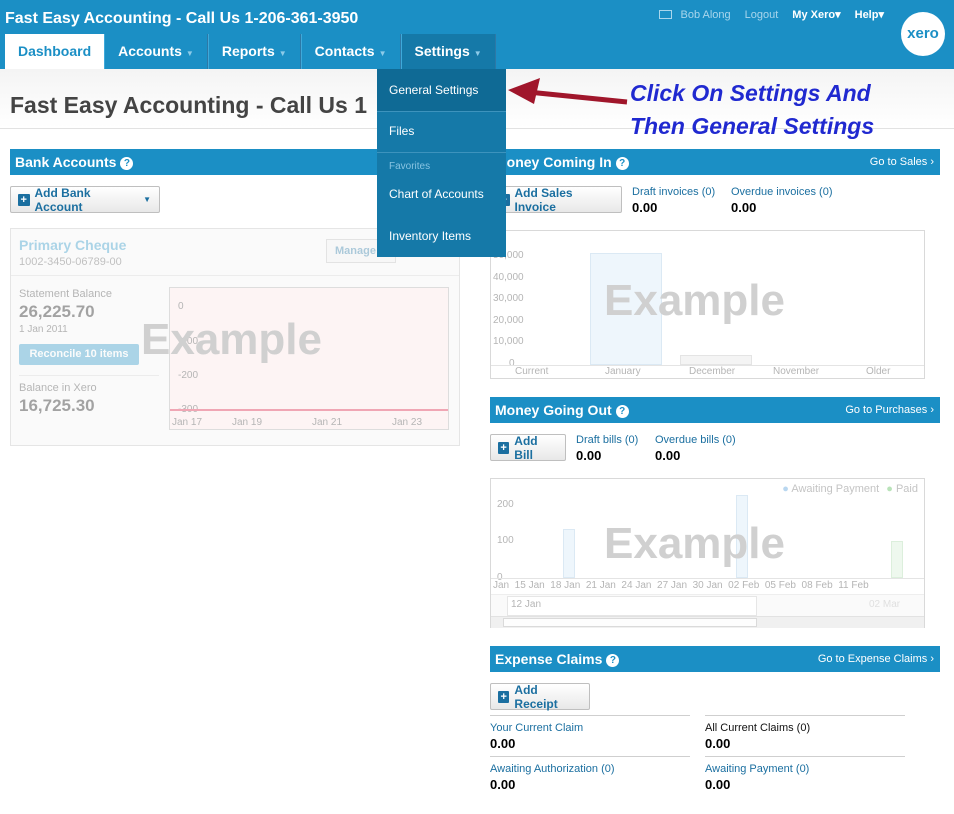 Image resolution: width=954 pixels, height=814 pixels. I want to click on menu-item-general-settings: General Settings, so click(441, 90).